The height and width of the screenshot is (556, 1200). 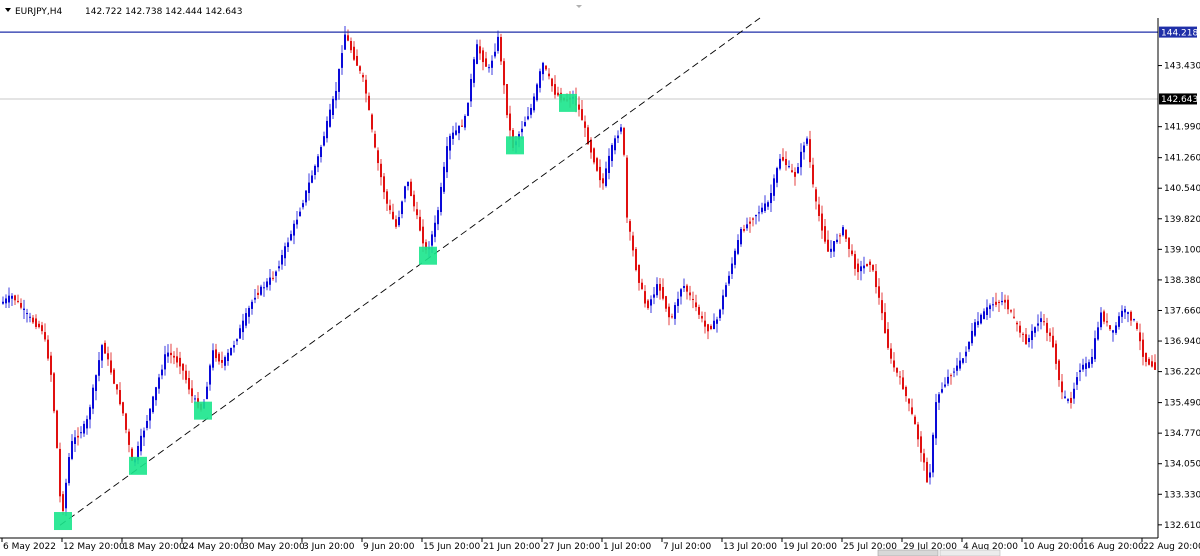 I want to click on y-tick-label: 134.770, so click(x=1182, y=434).